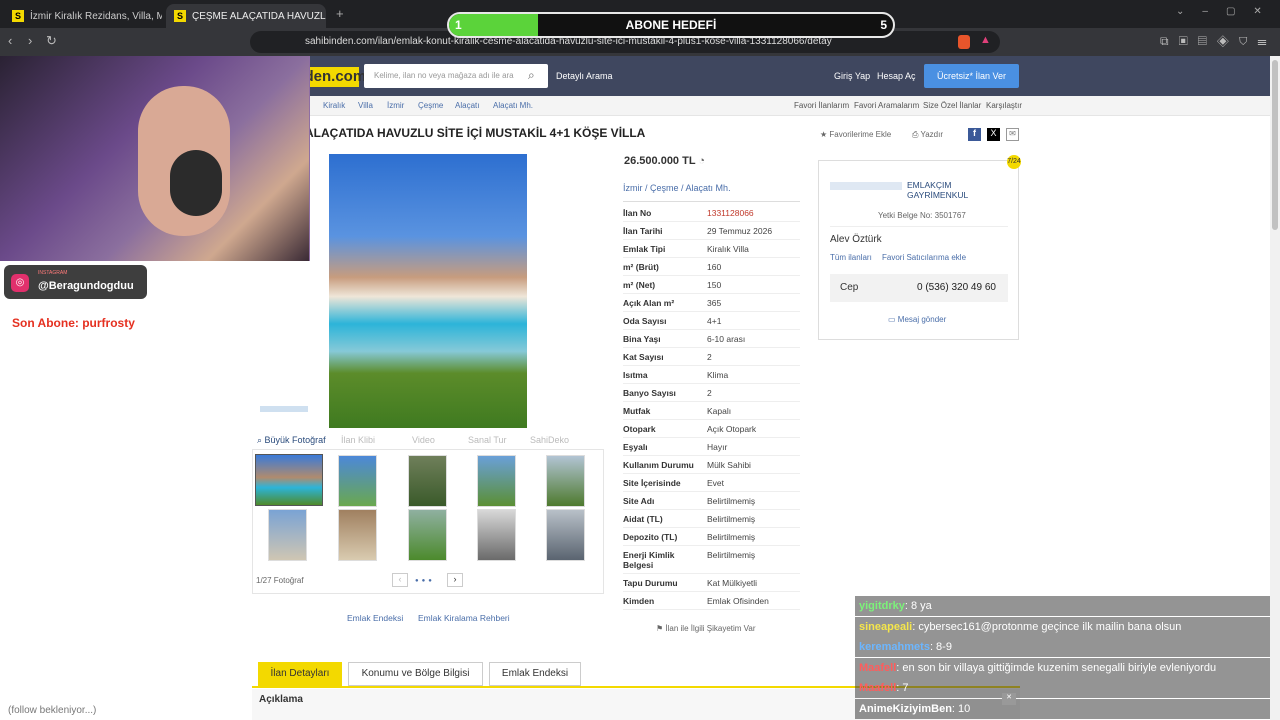  Describe the element at coordinates (1062, 688) in the screenshot. I see `chat-message: Maafell: 7` at that location.